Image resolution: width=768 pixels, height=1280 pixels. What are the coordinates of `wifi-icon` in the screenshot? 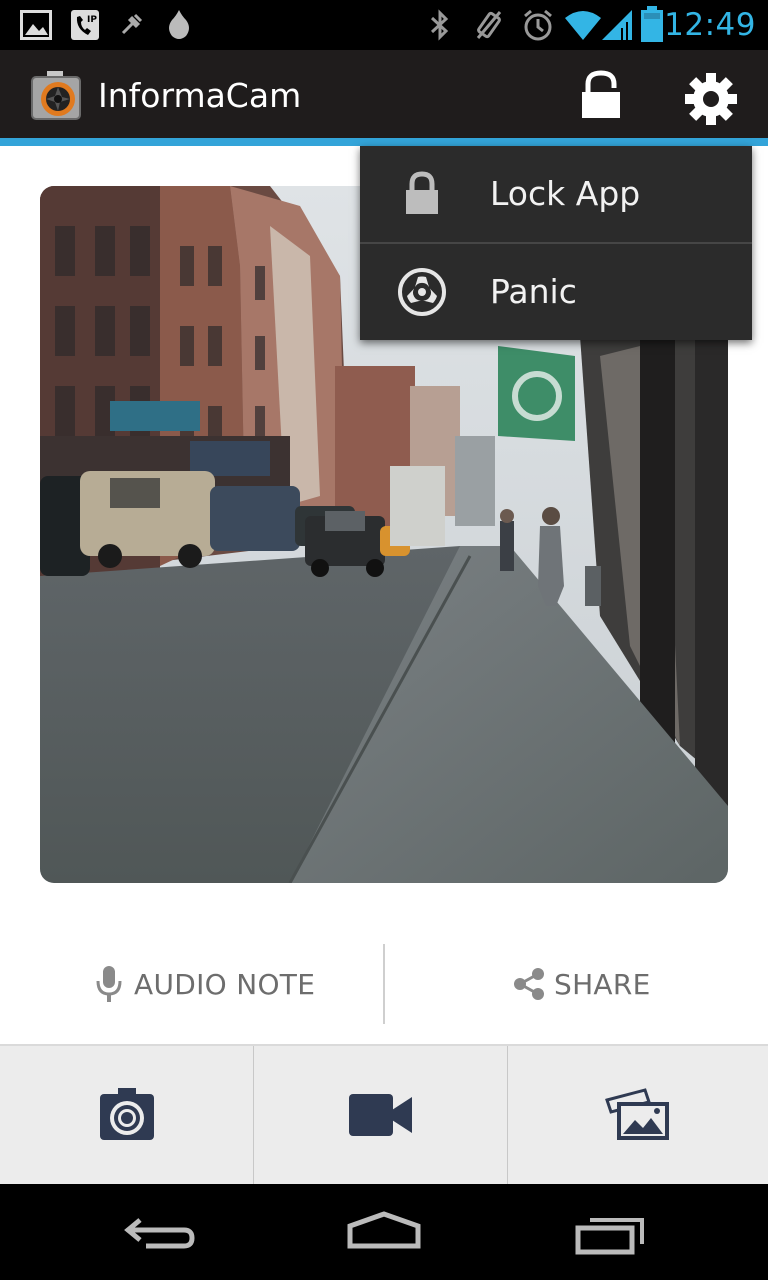 It's located at (583, 25).